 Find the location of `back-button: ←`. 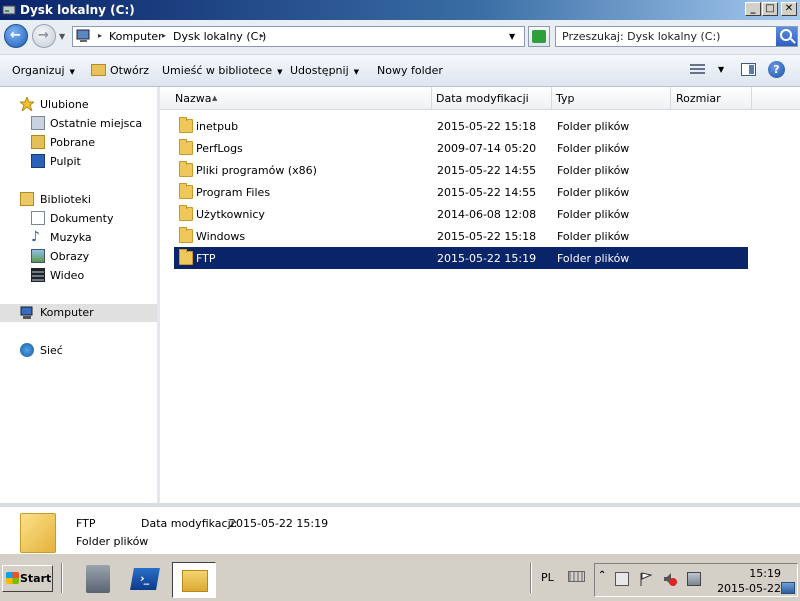

back-button: ← is located at coordinates (16, 36).